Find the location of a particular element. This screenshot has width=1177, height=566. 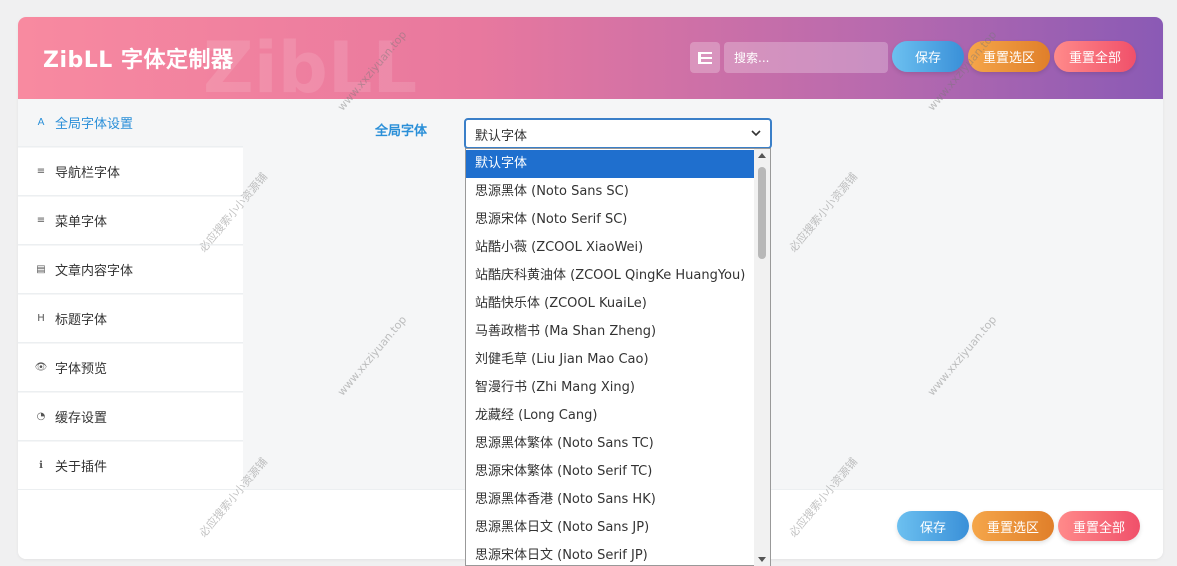

document-icon: ▤ is located at coordinates (41, 269).